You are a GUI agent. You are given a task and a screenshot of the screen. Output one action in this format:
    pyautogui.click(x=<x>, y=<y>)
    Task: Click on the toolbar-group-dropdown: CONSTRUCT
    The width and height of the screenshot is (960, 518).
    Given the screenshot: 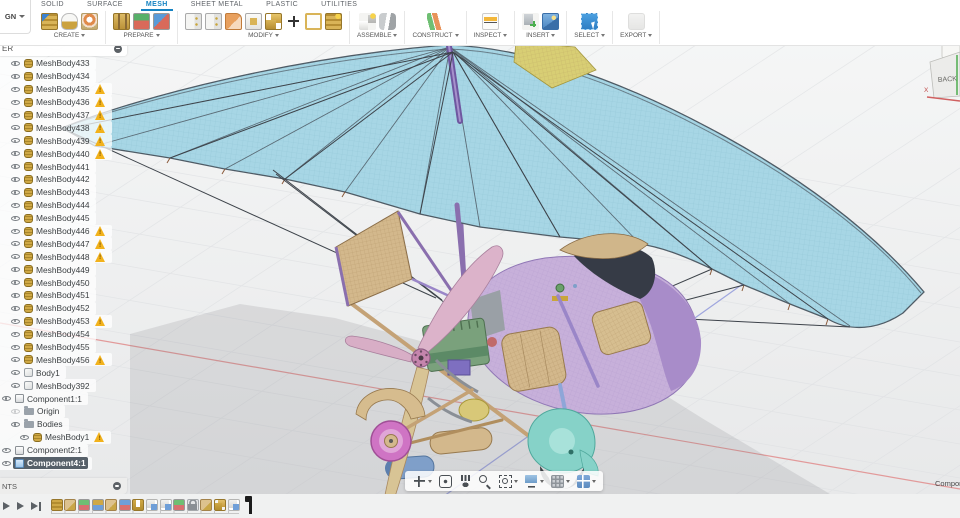 What is the action you would take?
    pyautogui.click(x=435, y=35)
    